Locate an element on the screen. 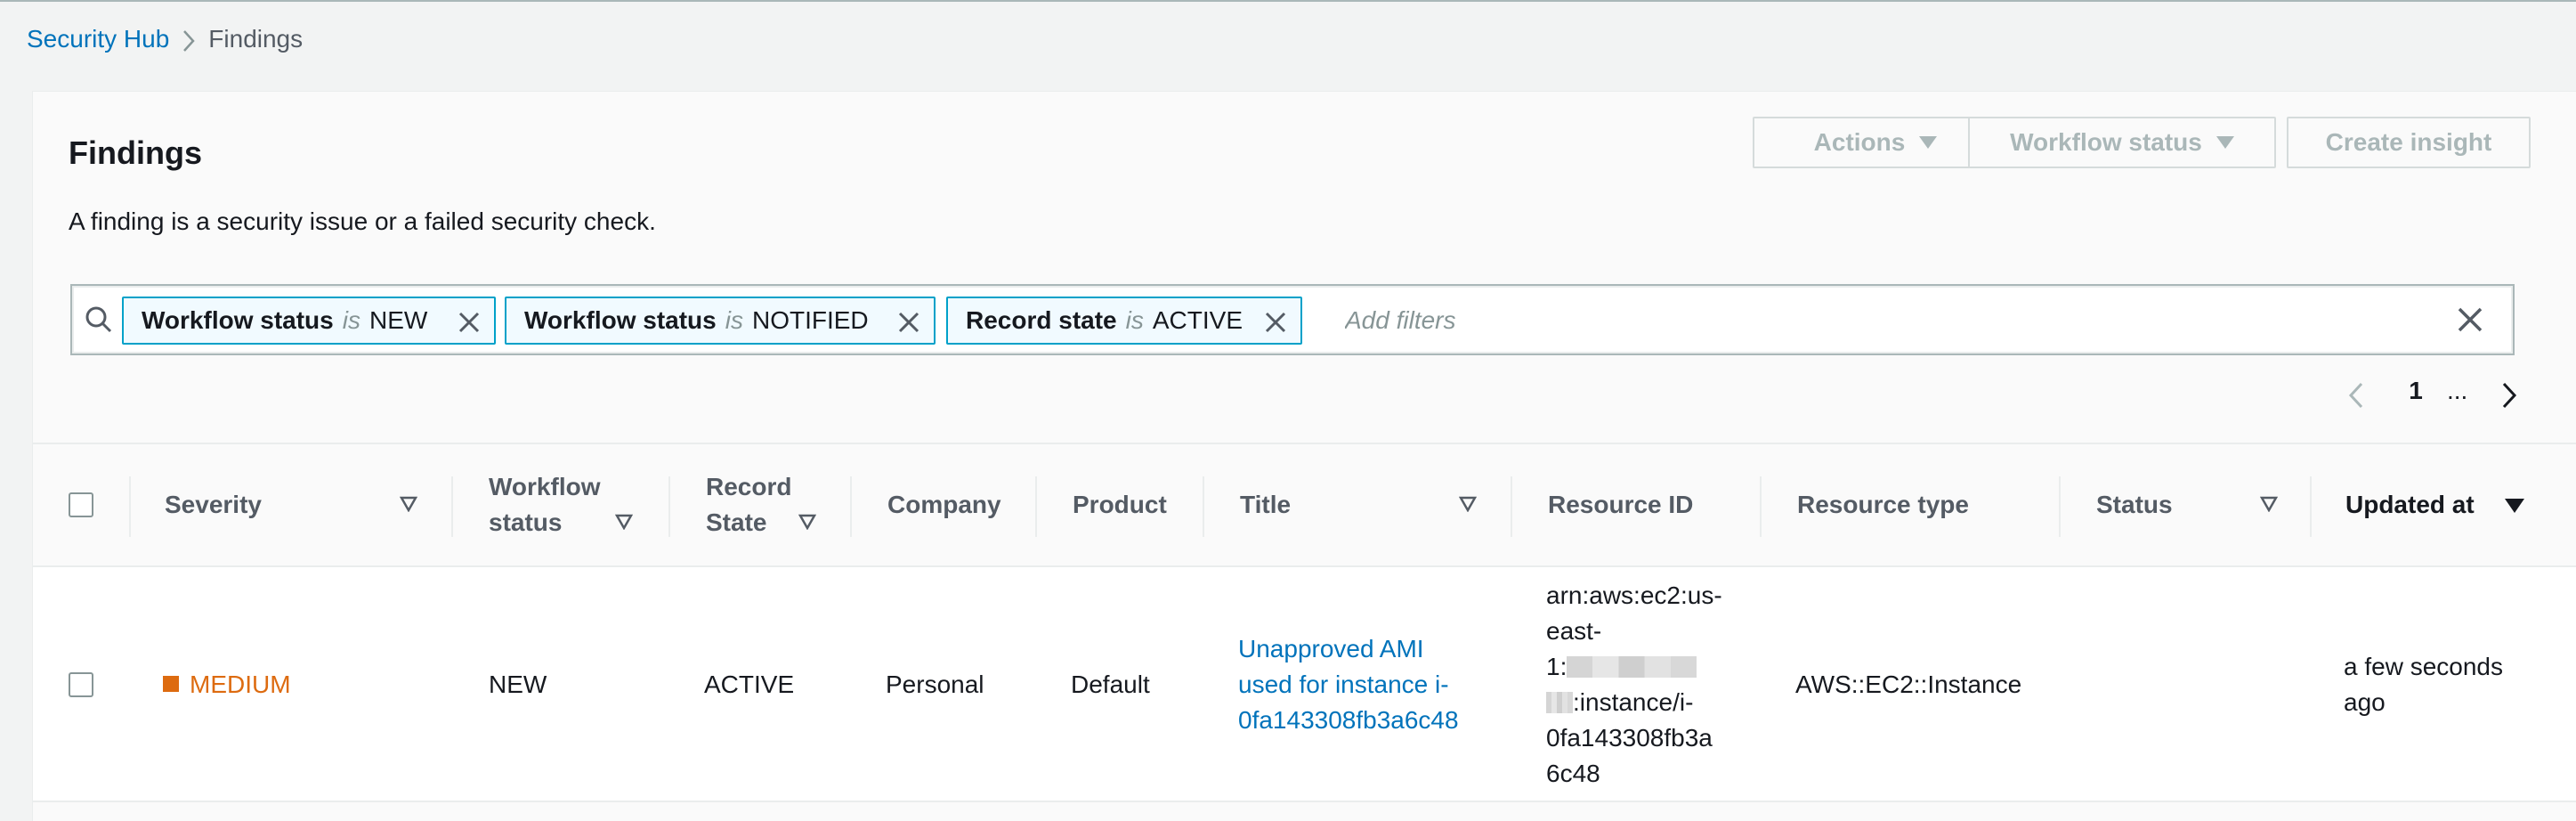  workflow-status-cell: NEW is located at coordinates (518, 684).